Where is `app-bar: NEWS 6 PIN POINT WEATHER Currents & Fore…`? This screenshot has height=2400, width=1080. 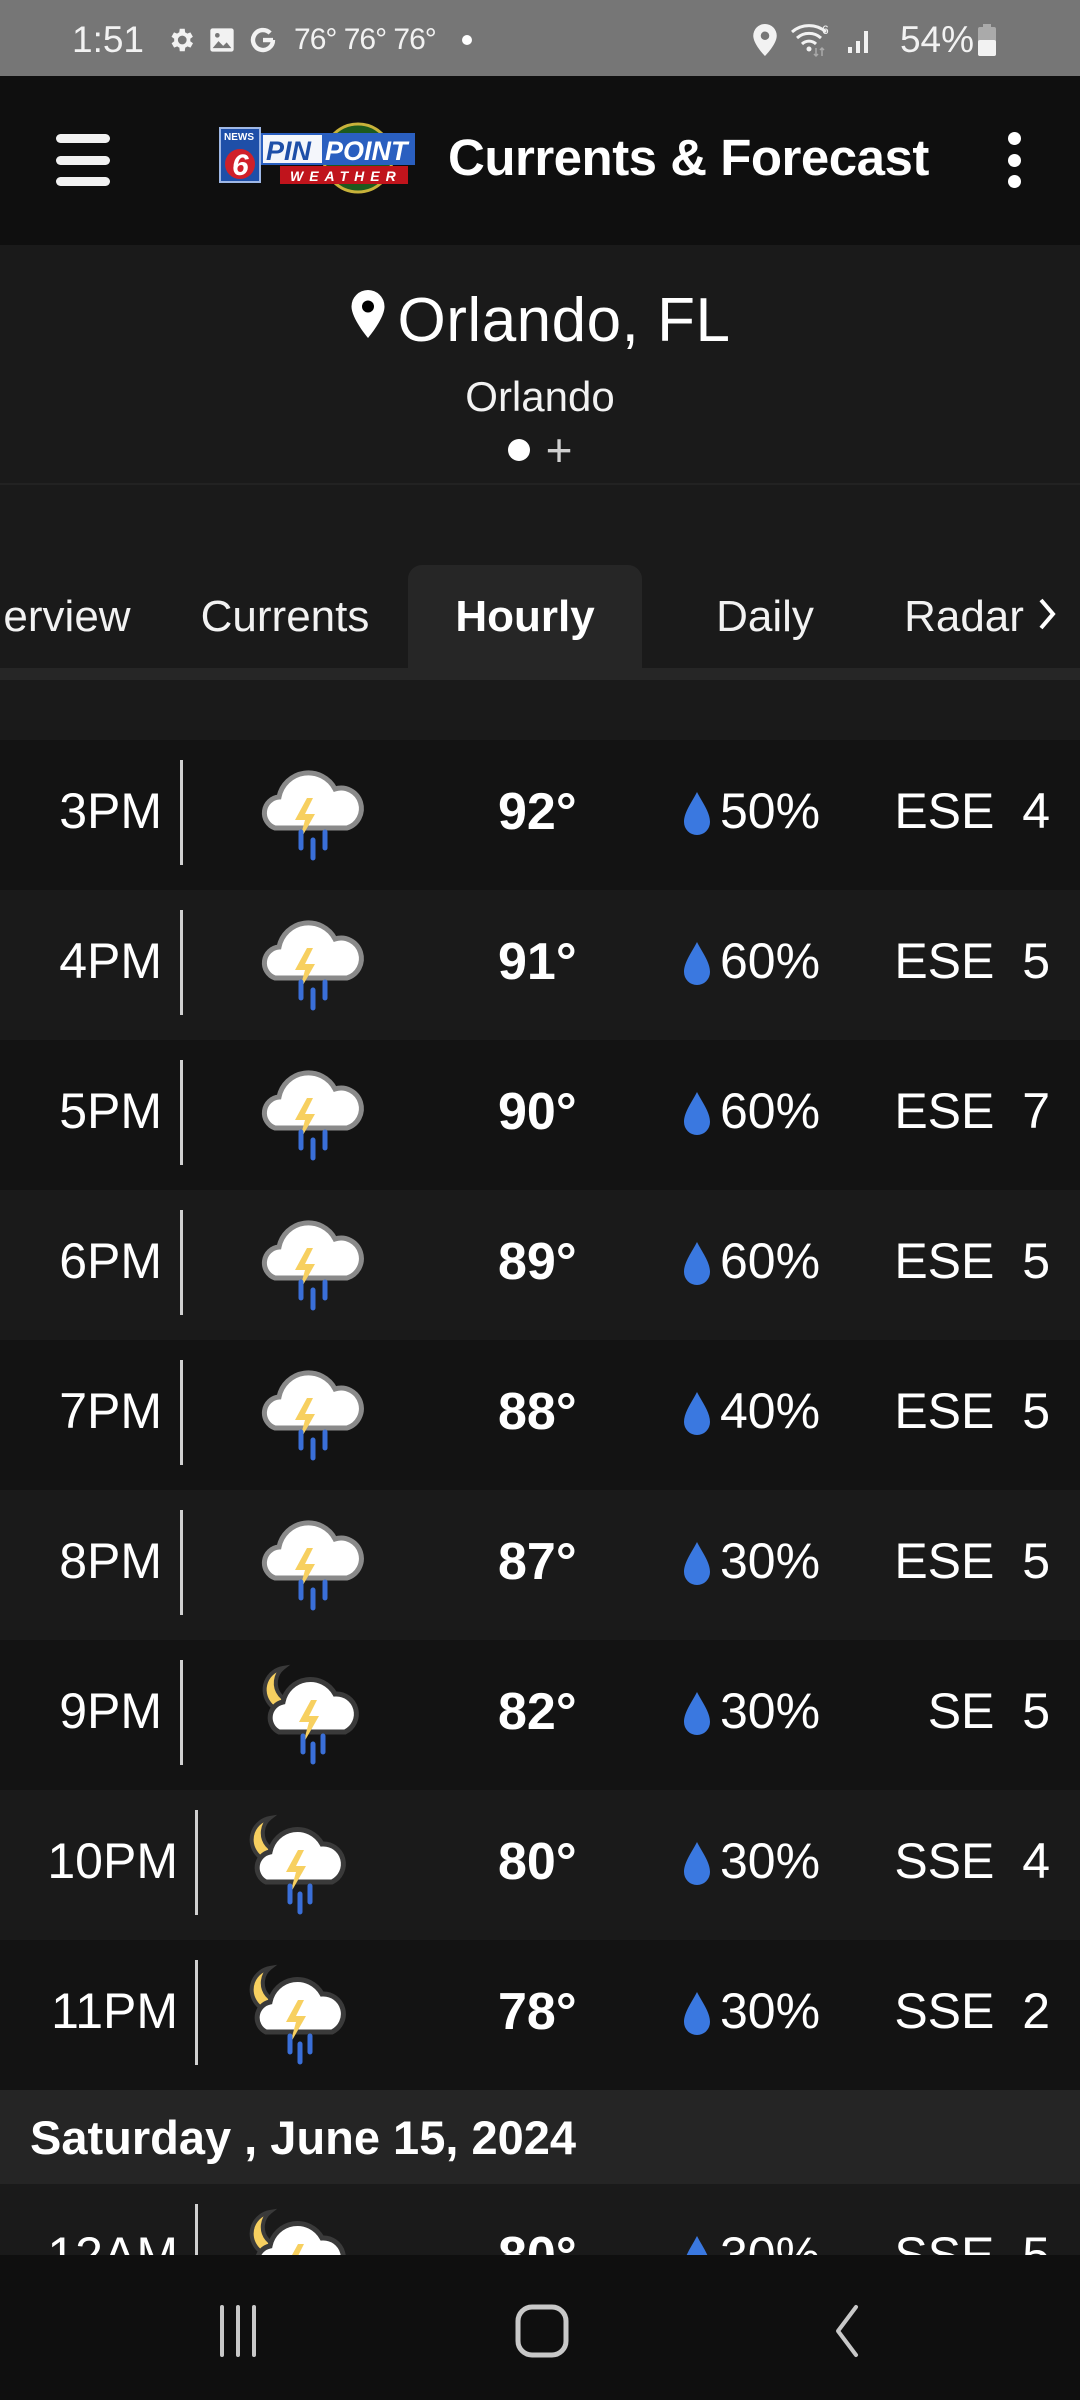
app-bar: NEWS 6 PIN POINT WEATHER Currents & Fore… is located at coordinates (540, 160).